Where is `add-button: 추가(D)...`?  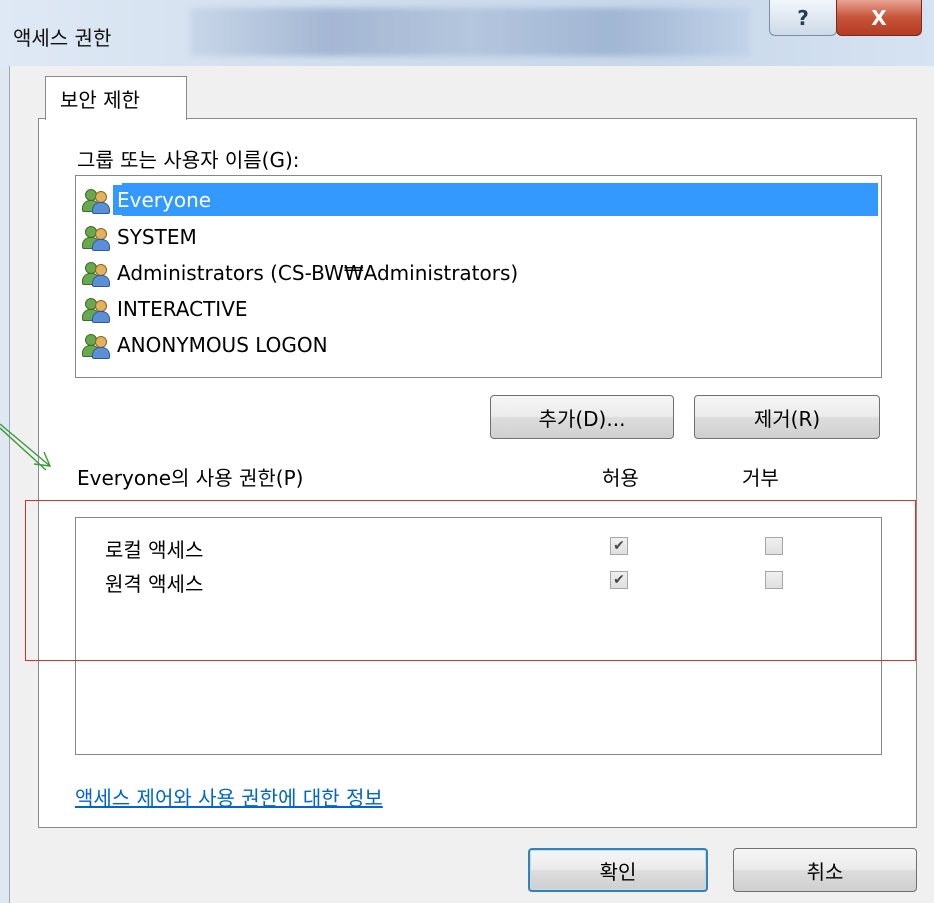
add-button: 추가(D)... is located at coordinates (582, 417).